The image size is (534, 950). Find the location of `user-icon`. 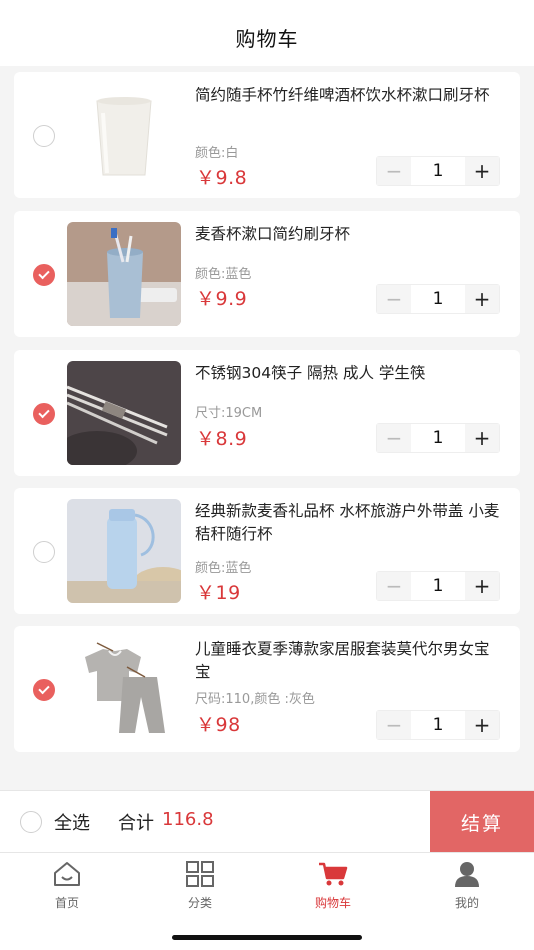

user-icon is located at coordinates (467, 876).